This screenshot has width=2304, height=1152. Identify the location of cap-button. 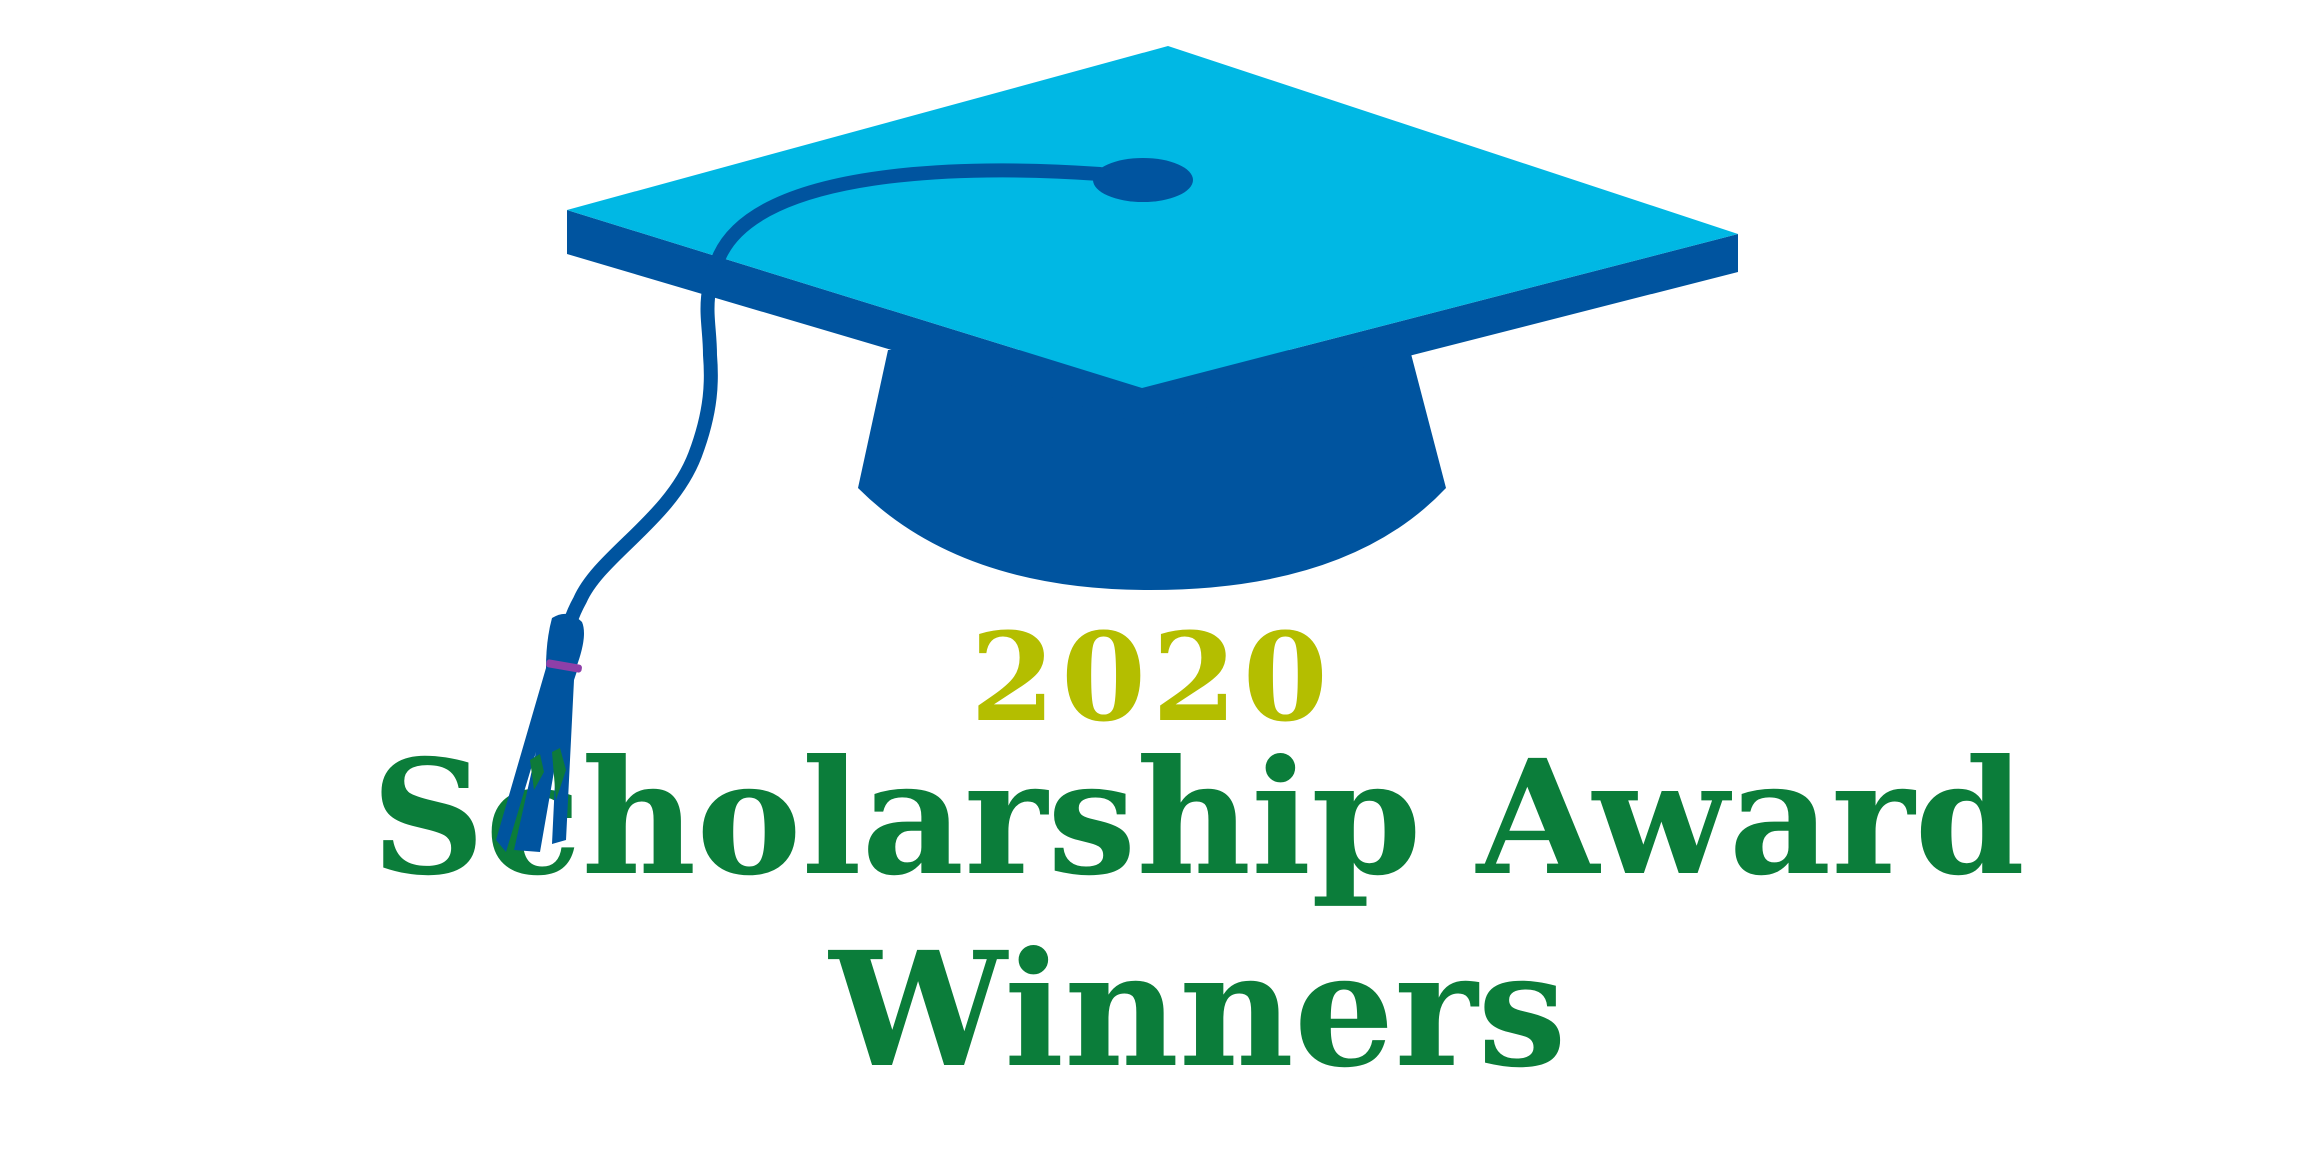
(1143, 180).